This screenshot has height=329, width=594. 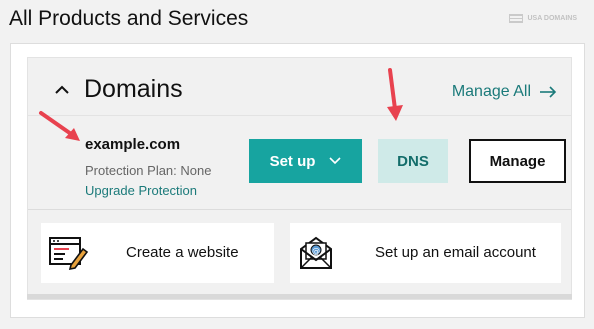 I want to click on page-title: All Products and Services, so click(x=129, y=18).